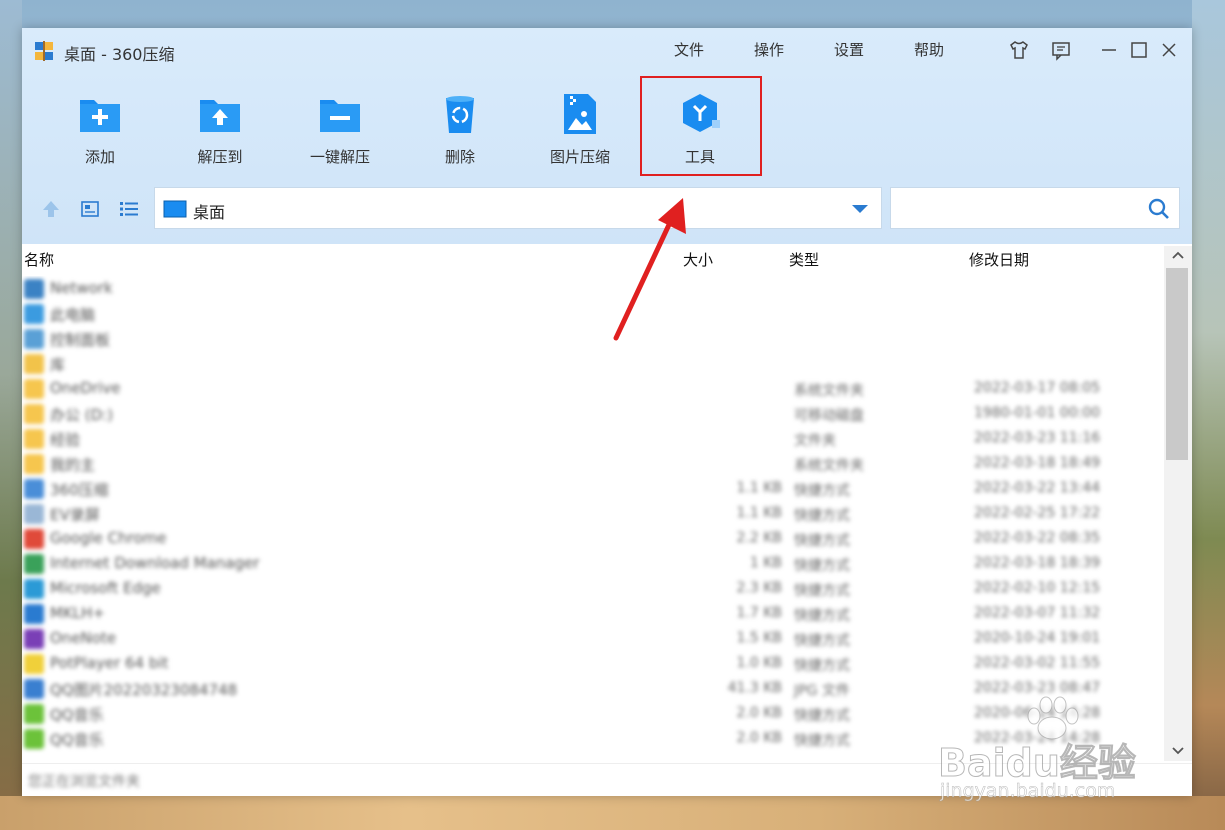  I want to click on search-input, so click(1019, 209).